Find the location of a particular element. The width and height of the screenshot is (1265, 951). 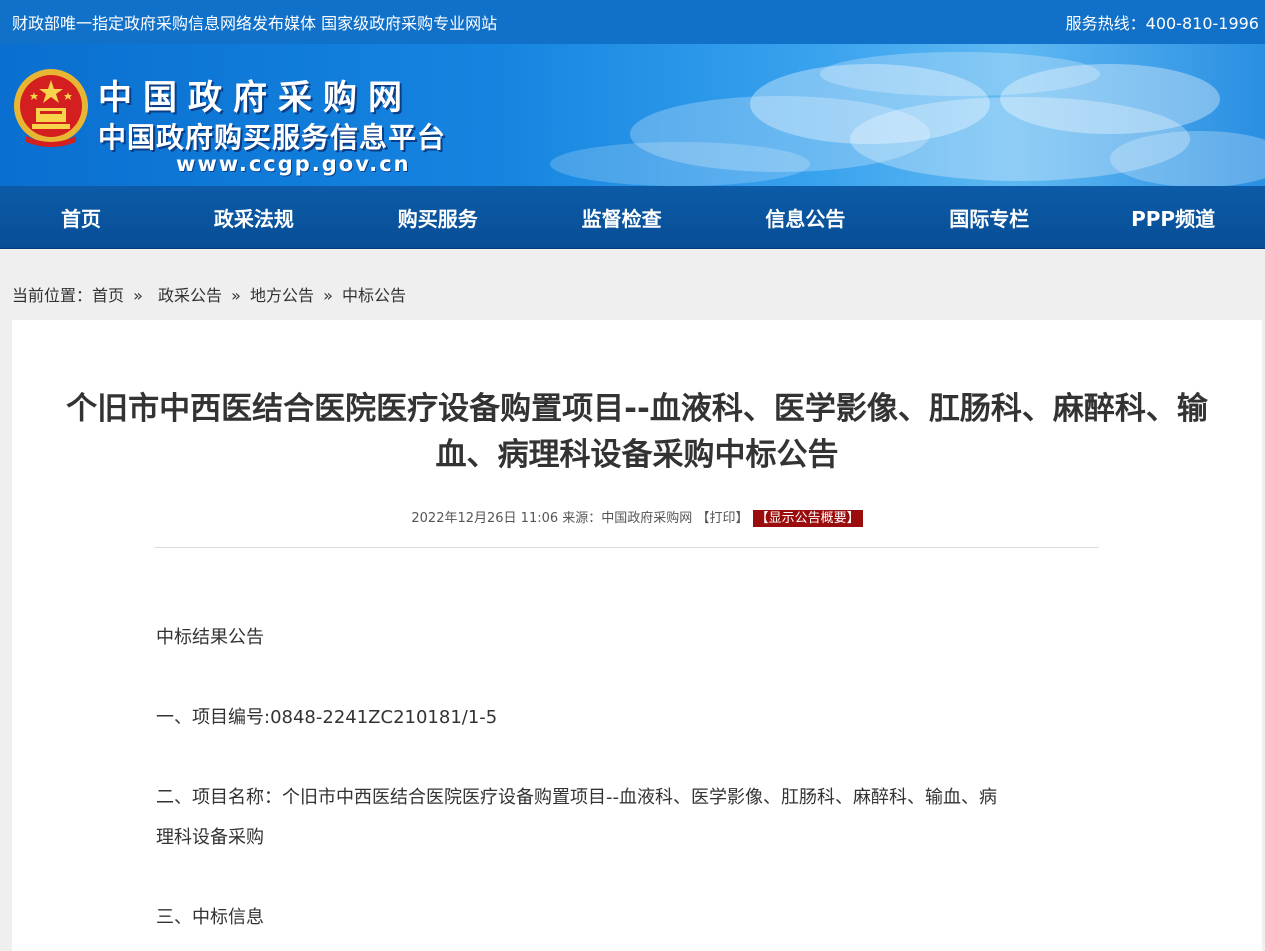

body-paragraph: 一、项目编号:0848-2241ZC210181/1-5 is located at coordinates (327, 717).